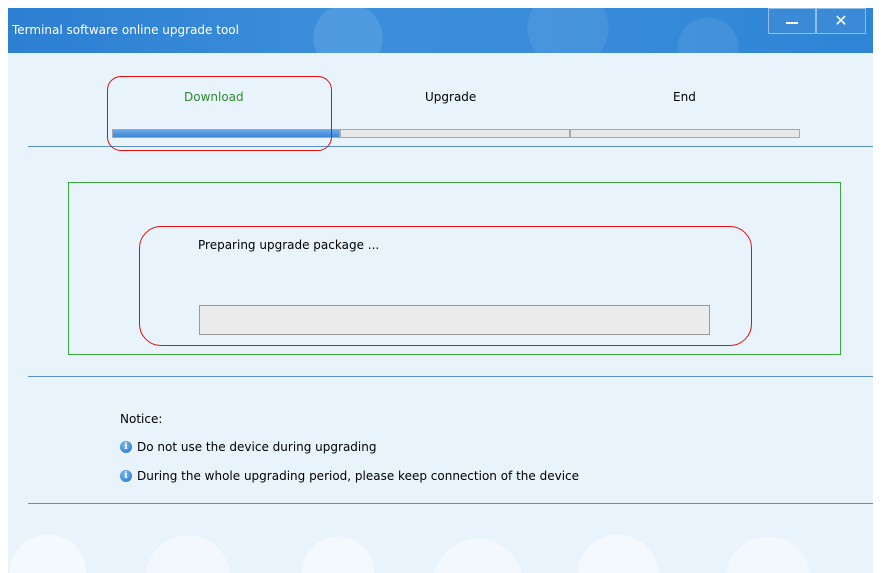 The height and width of the screenshot is (573, 881). What do you see at coordinates (257, 447) in the screenshot?
I see `notice-item-text: Do not use the device during upgrading` at bounding box center [257, 447].